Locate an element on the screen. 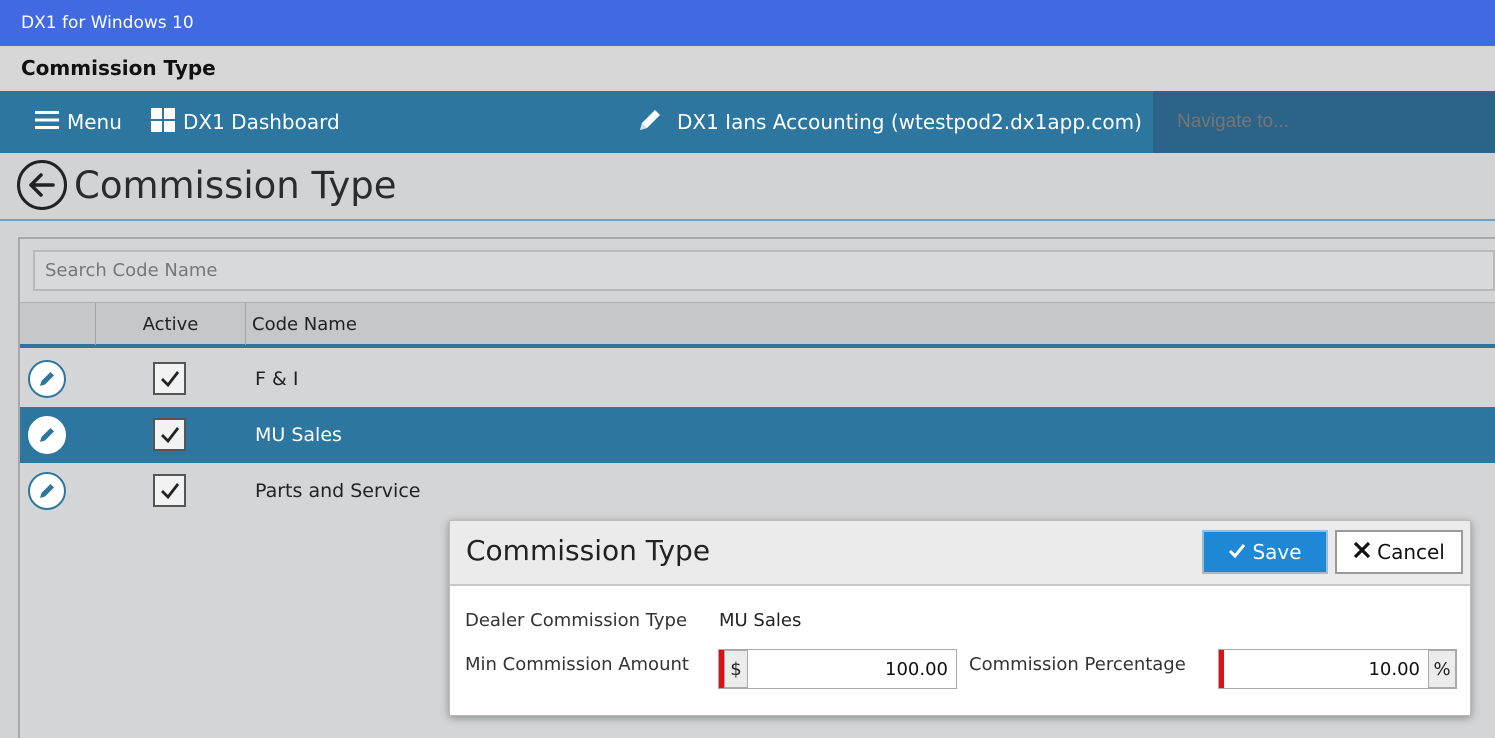  window-title: DX1 for Windows 10 is located at coordinates (107, 23).